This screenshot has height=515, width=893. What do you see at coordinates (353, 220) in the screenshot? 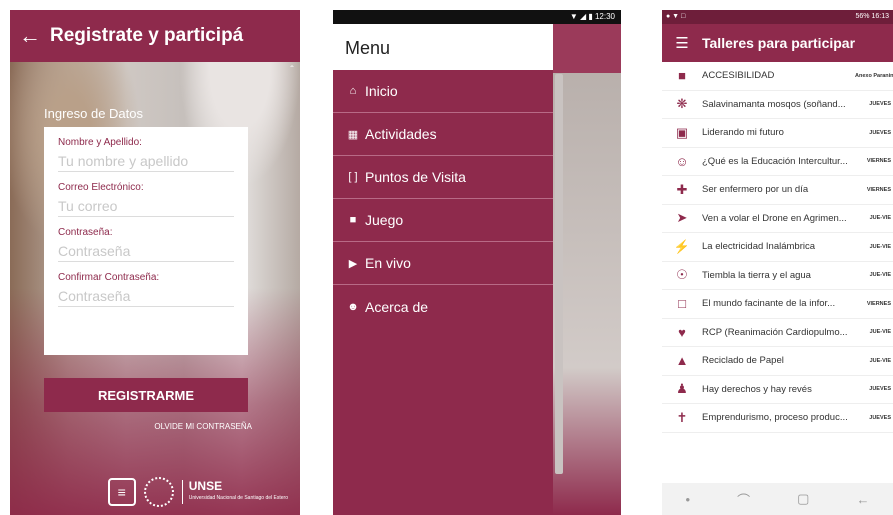
I see `gamepad-icon: ■` at bounding box center [353, 220].